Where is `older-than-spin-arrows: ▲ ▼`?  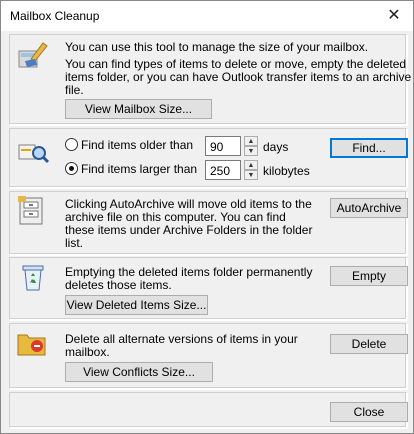 older-than-spin-arrows: ▲ ▼ is located at coordinates (251, 146).